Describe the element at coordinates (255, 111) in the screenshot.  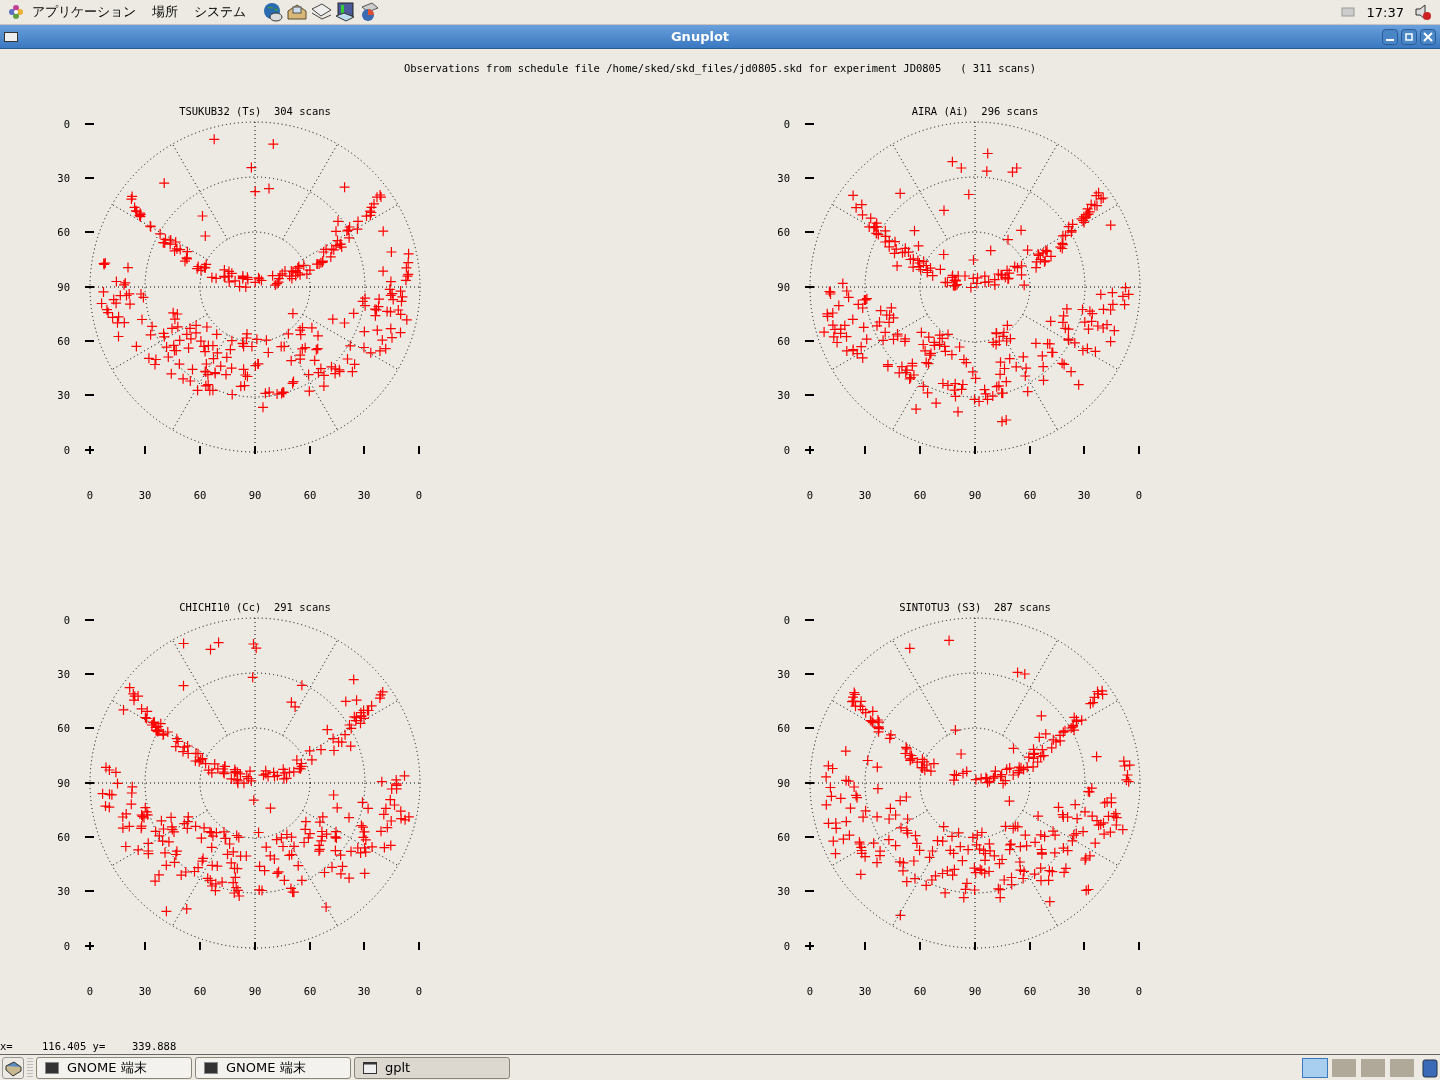
I see `plot-title: TSUKUB32 (Ts) 304 scans` at that location.